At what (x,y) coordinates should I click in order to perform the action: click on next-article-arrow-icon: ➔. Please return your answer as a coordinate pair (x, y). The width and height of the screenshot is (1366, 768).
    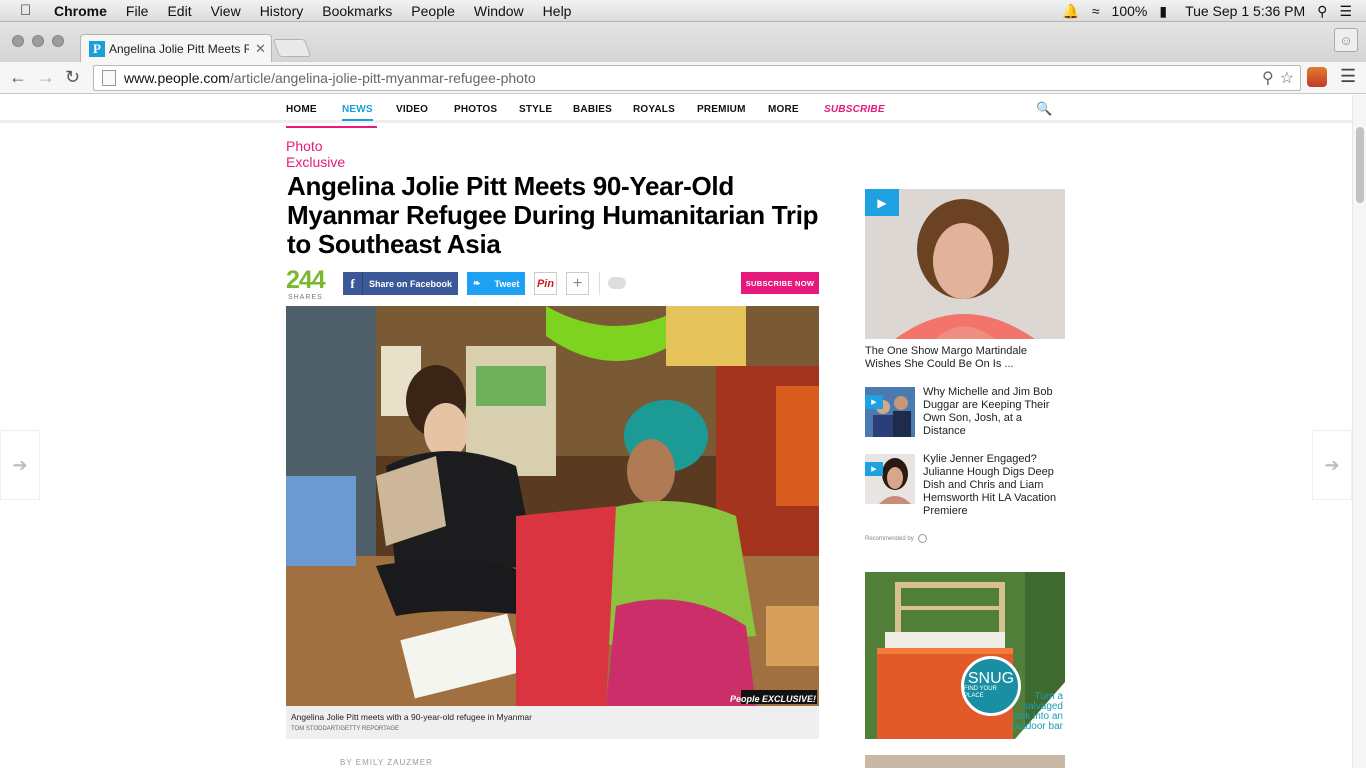
    Looking at the image, I should click on (1332, 465).